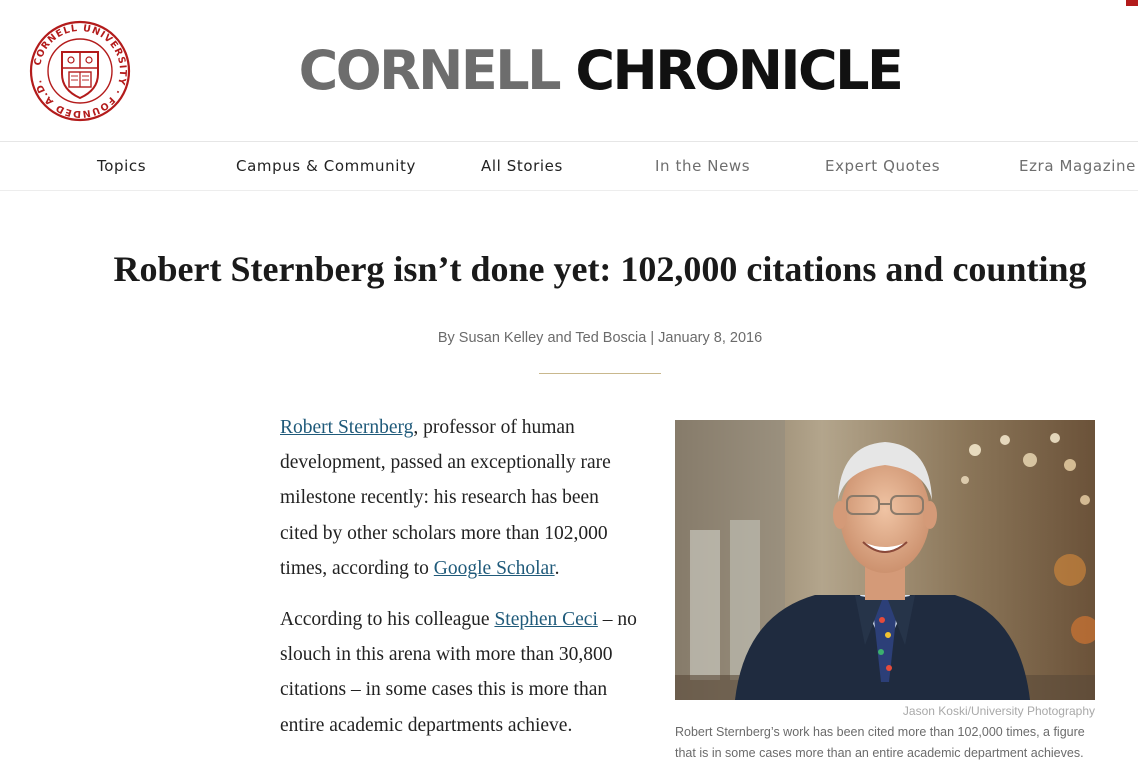  Describe the element at coordinates (1077, 166) in the screenshot. I see `nav-item-ezra-magazine: Ezra Magazine` at that location.